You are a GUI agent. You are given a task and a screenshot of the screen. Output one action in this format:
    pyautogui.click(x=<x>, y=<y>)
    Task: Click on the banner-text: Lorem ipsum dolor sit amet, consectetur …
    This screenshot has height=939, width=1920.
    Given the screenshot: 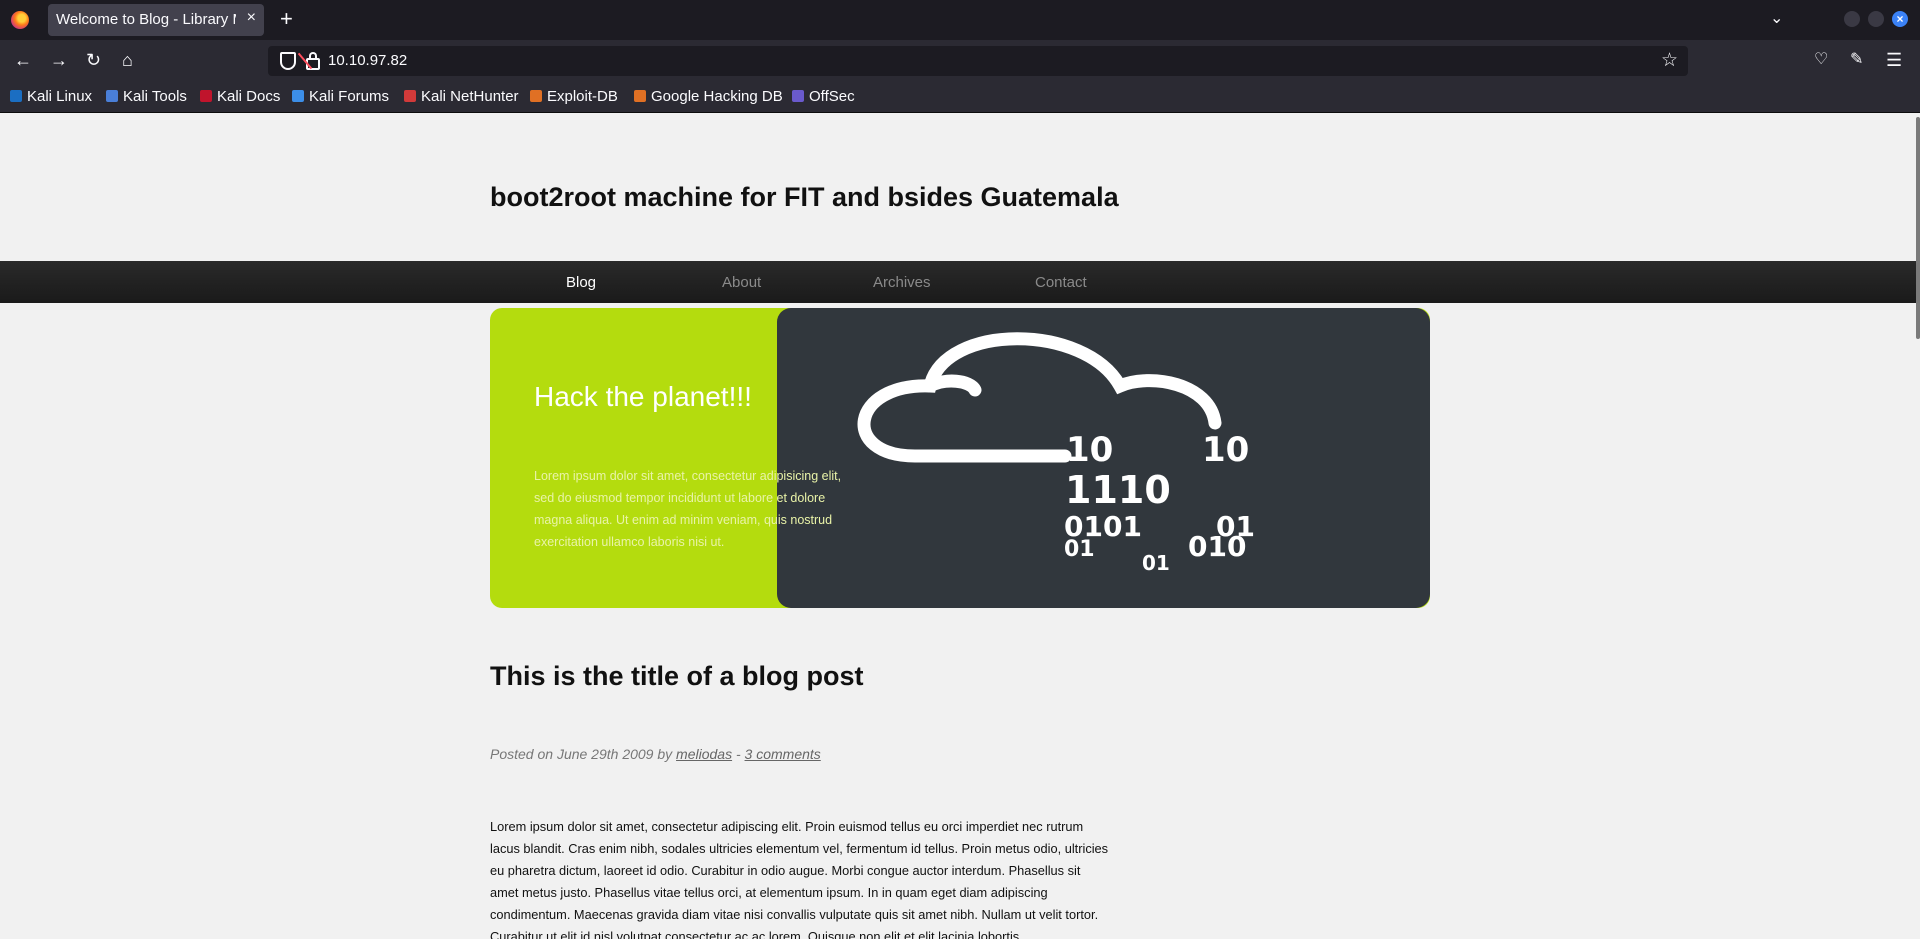 What is the action you would take?
    pyautogui.click(x=688, y=509)
    